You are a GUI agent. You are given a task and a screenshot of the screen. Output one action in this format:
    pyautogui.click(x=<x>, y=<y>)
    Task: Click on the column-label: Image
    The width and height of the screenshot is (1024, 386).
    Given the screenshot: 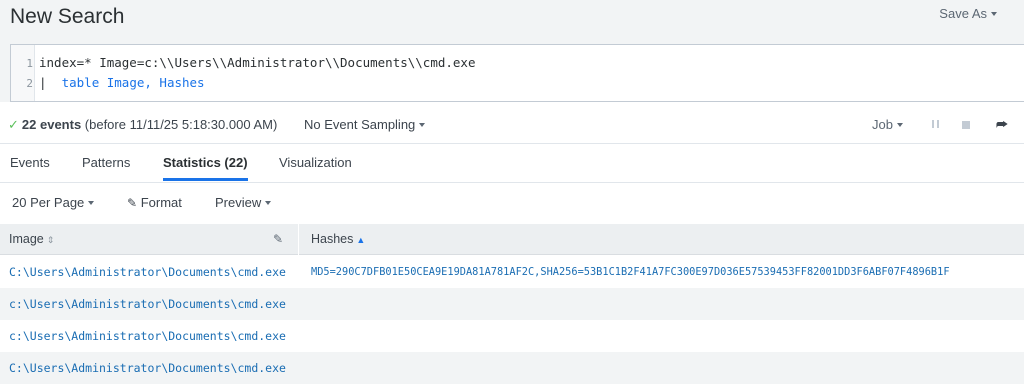 What is the action you would take?
    pyautogui.click(x=26, y=239)
    